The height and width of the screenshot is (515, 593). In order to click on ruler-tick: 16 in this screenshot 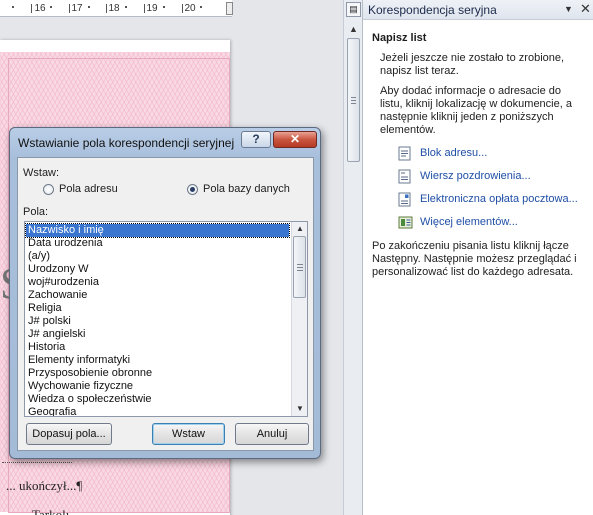, I will do `click(40, 8)`.